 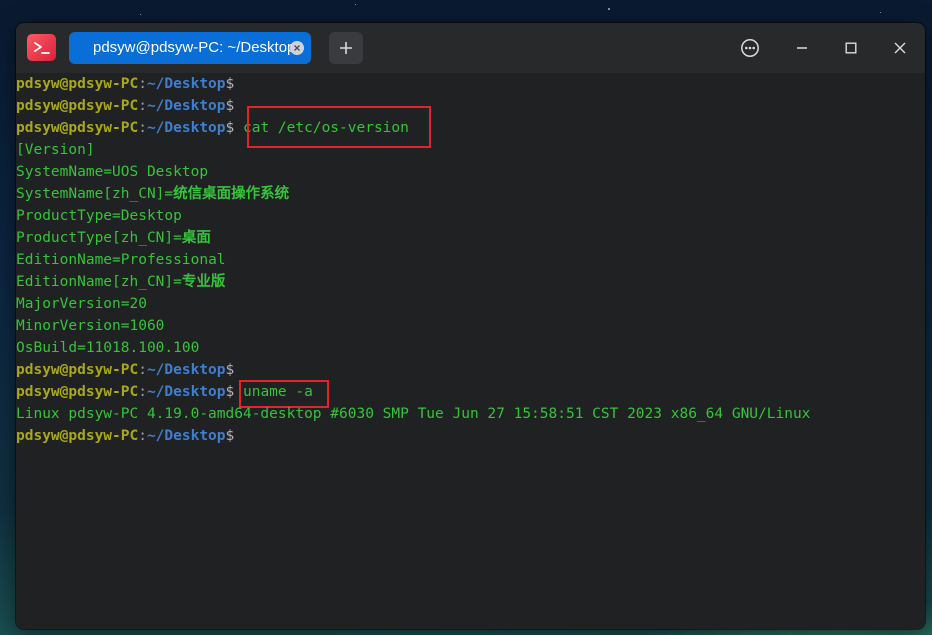 What do you see at coordinates (151, 216) in the screenshot?
I see `output-value: Desktop` at bounding box center [151, 216].